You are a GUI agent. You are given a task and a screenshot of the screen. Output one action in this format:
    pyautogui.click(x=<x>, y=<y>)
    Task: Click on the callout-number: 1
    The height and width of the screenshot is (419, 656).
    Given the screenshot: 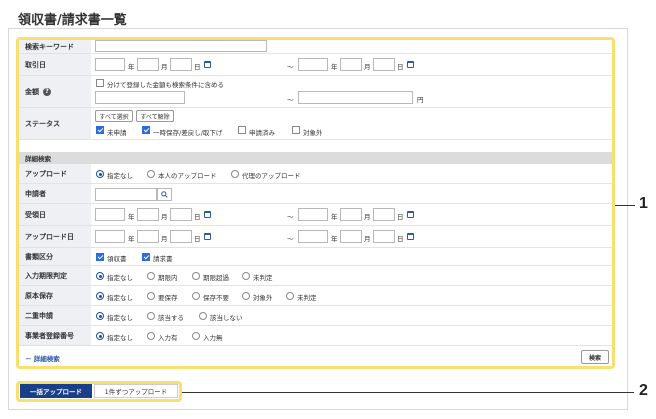 What is the action you would take?
    pyautogui.click(x=643, y=203)
    